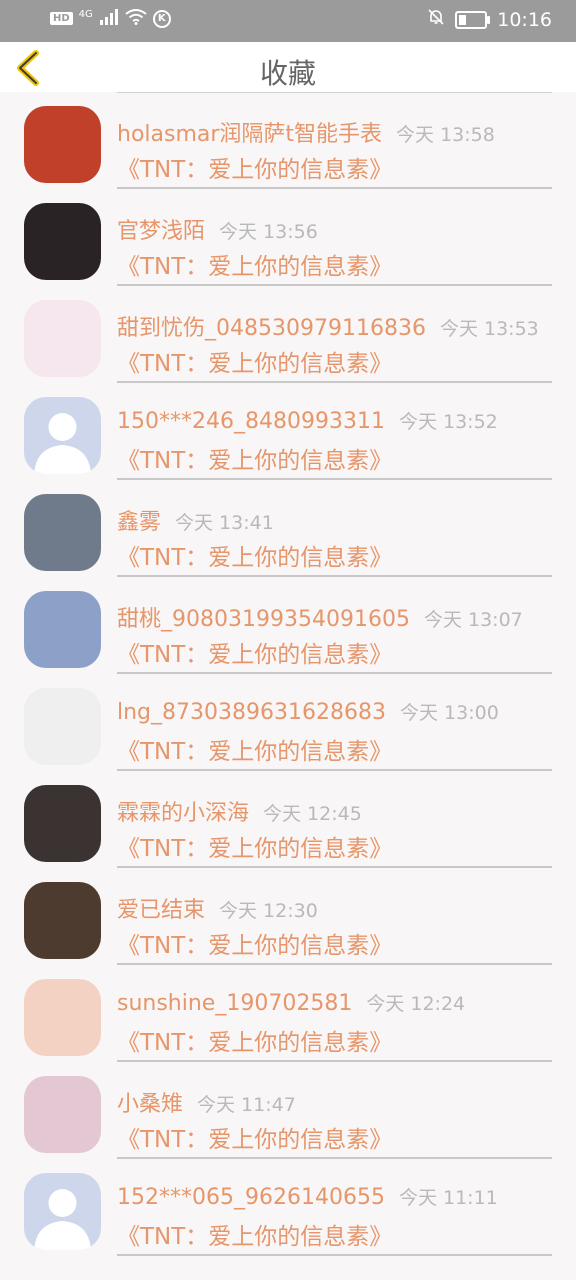 The height and width of the screenshot is (1280, 576). Describe the element at coordinates (136, 18) in the screenshot. I see `wifi-icon` at that location.